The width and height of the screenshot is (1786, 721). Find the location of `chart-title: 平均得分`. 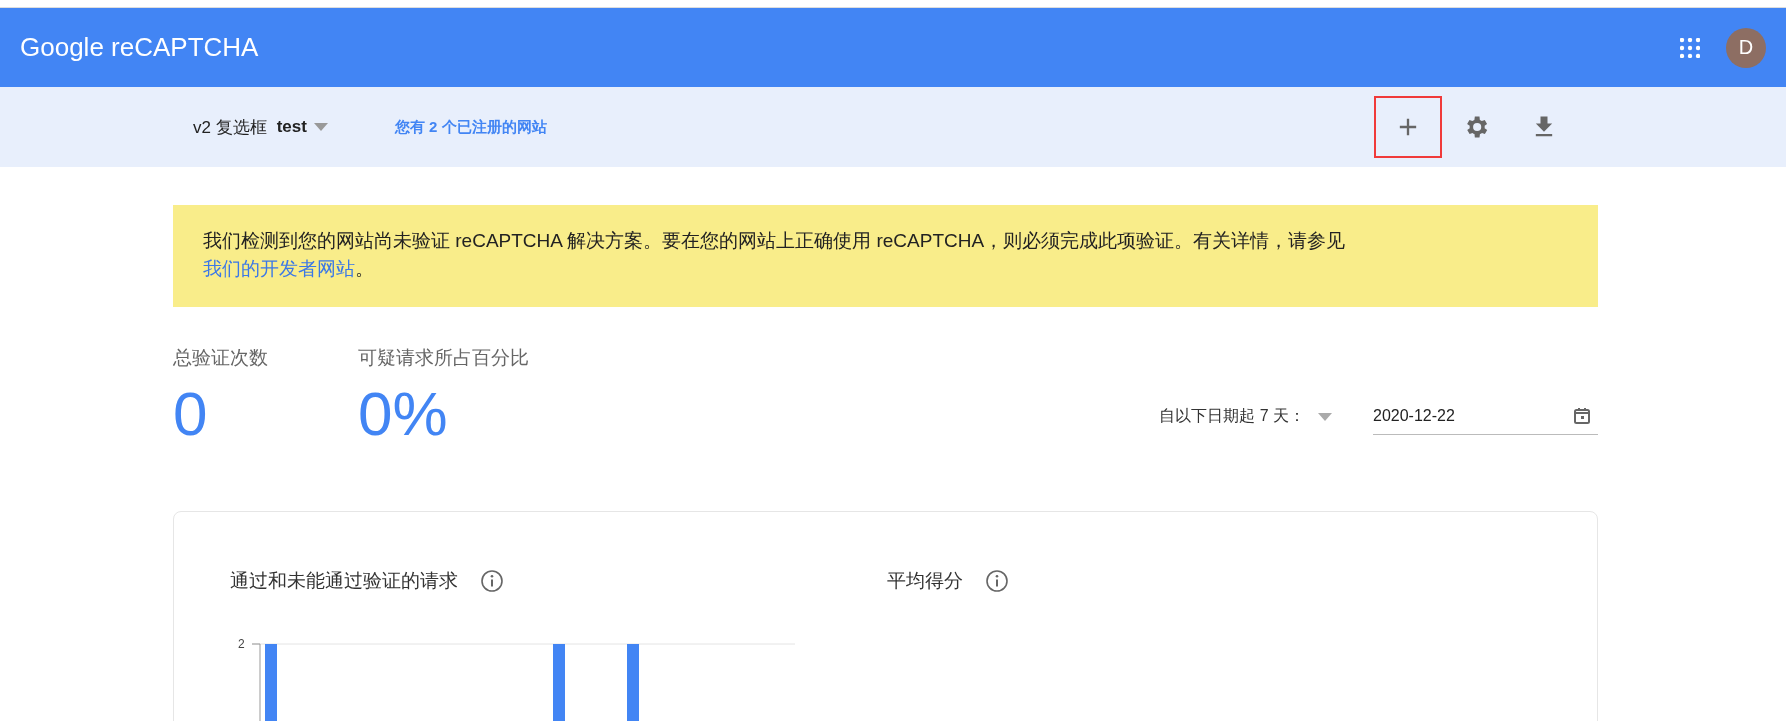

chart-title: 平均得分 is located at coordinates (925, 581).